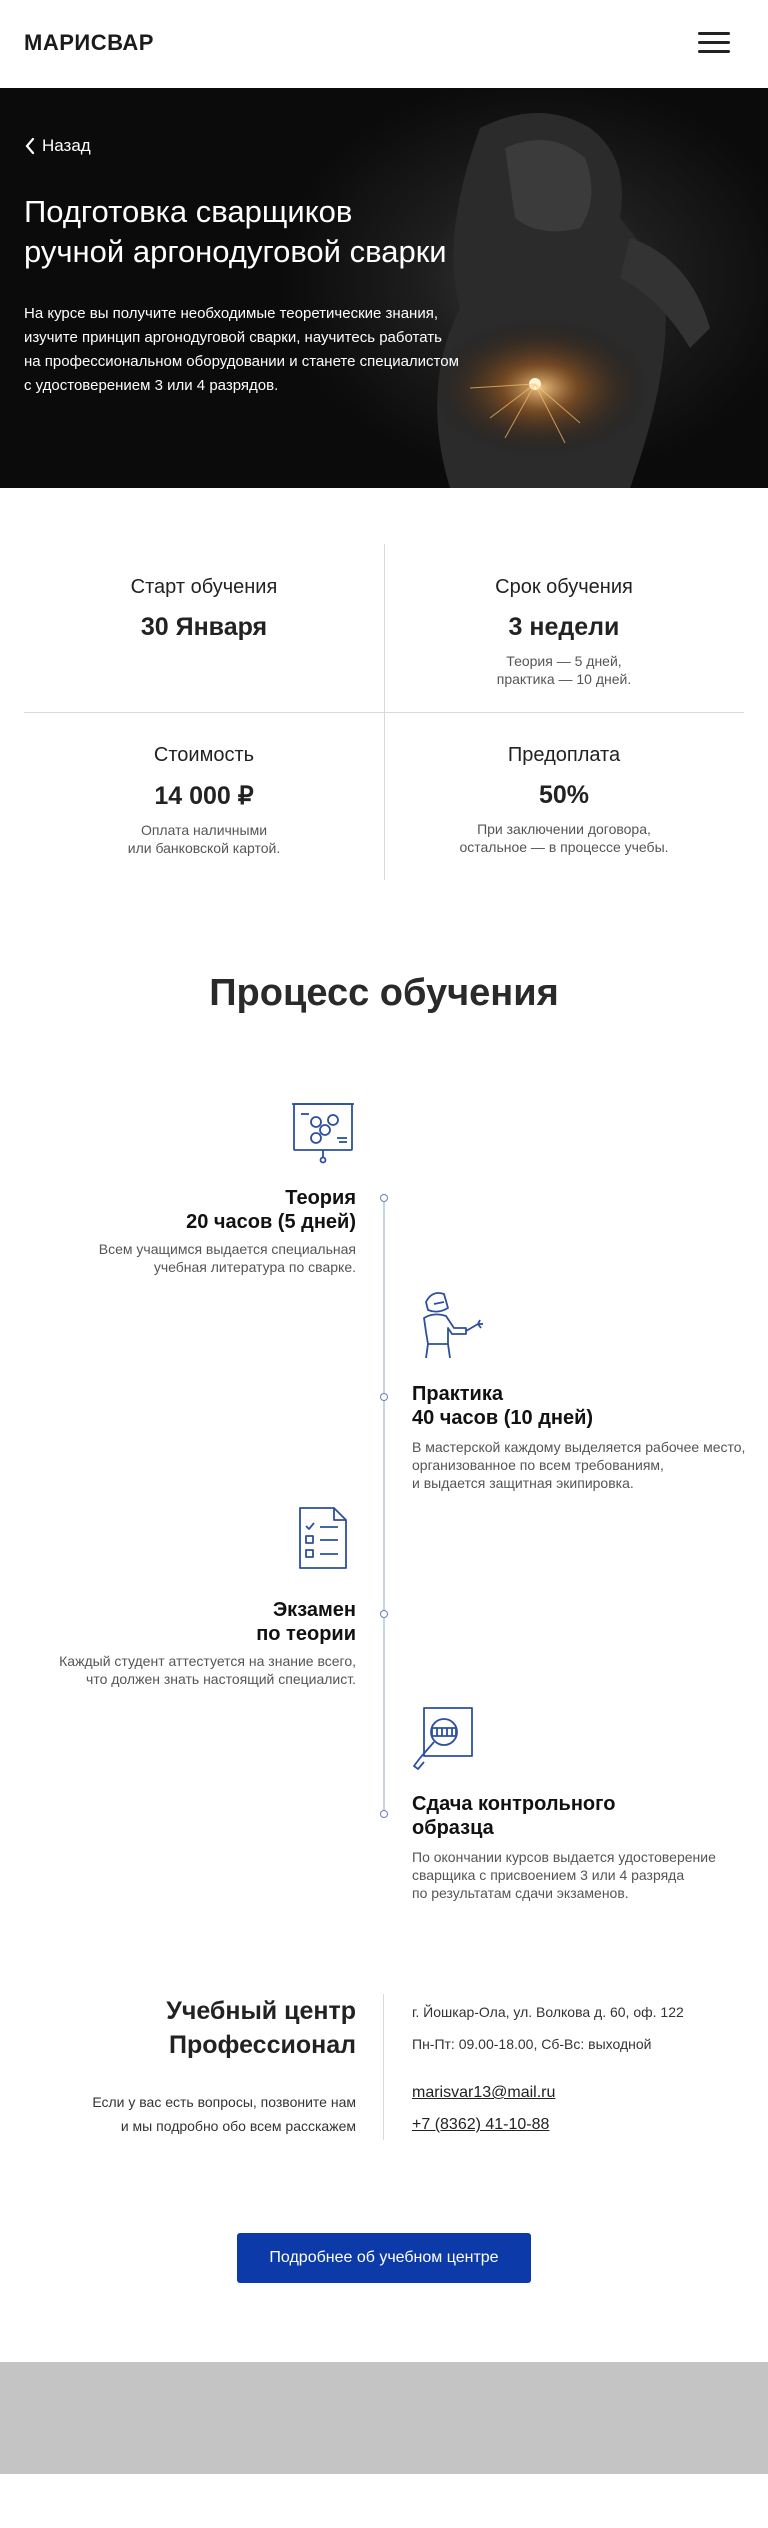 The width and height of the screenshot is (768, 2528). What do you see at coordinates (503, 1418) in the screenshot?
I see `step-title-line: 40 часов (10 дней)` at bounding box center [503, 1418].